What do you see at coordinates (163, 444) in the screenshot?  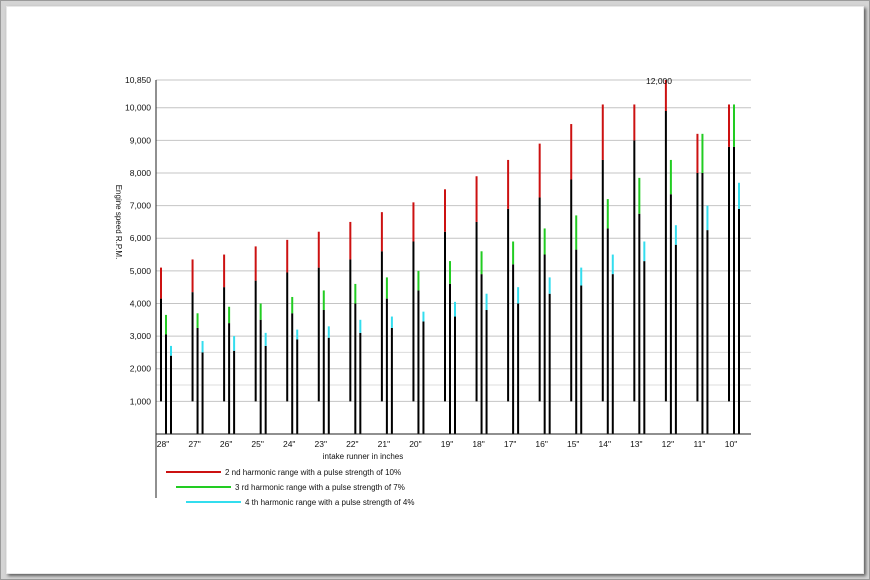 I see `x-tick-label: 28"` at bounding box center [163, 444].